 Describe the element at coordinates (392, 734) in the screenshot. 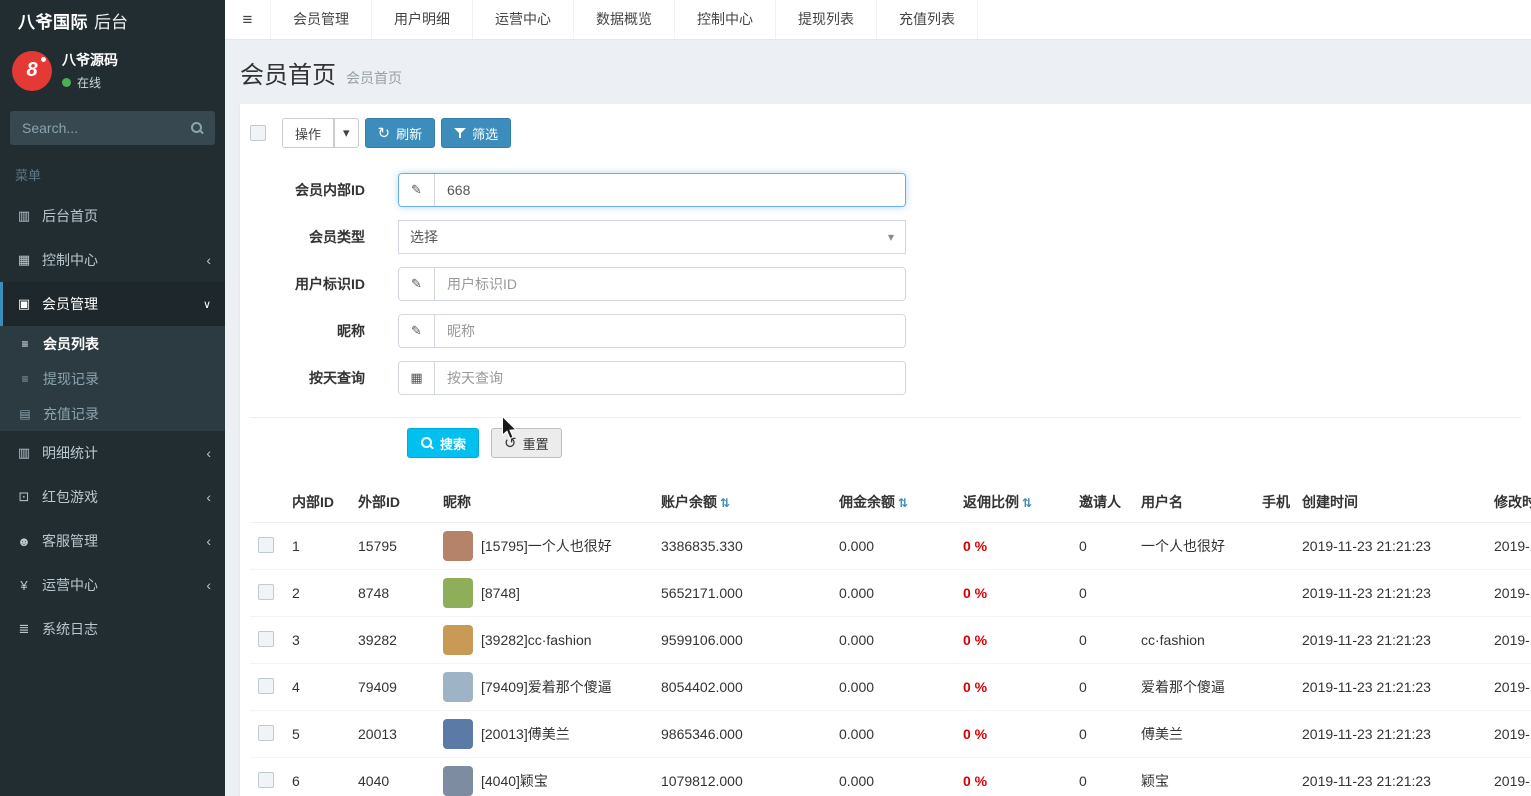

I see `cell-external-id: 20013` at that location.